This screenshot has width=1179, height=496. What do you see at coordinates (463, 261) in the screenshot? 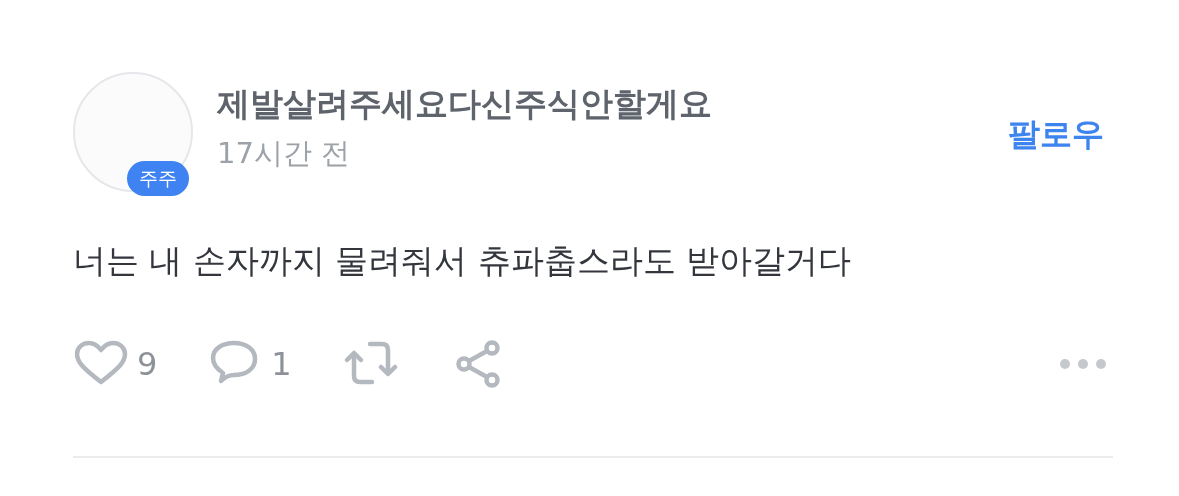
I see `post-text: 너는 내 손자까지 물려줘서 츄파춥스라도 받아갈거다` at bounding box center [463, 261].